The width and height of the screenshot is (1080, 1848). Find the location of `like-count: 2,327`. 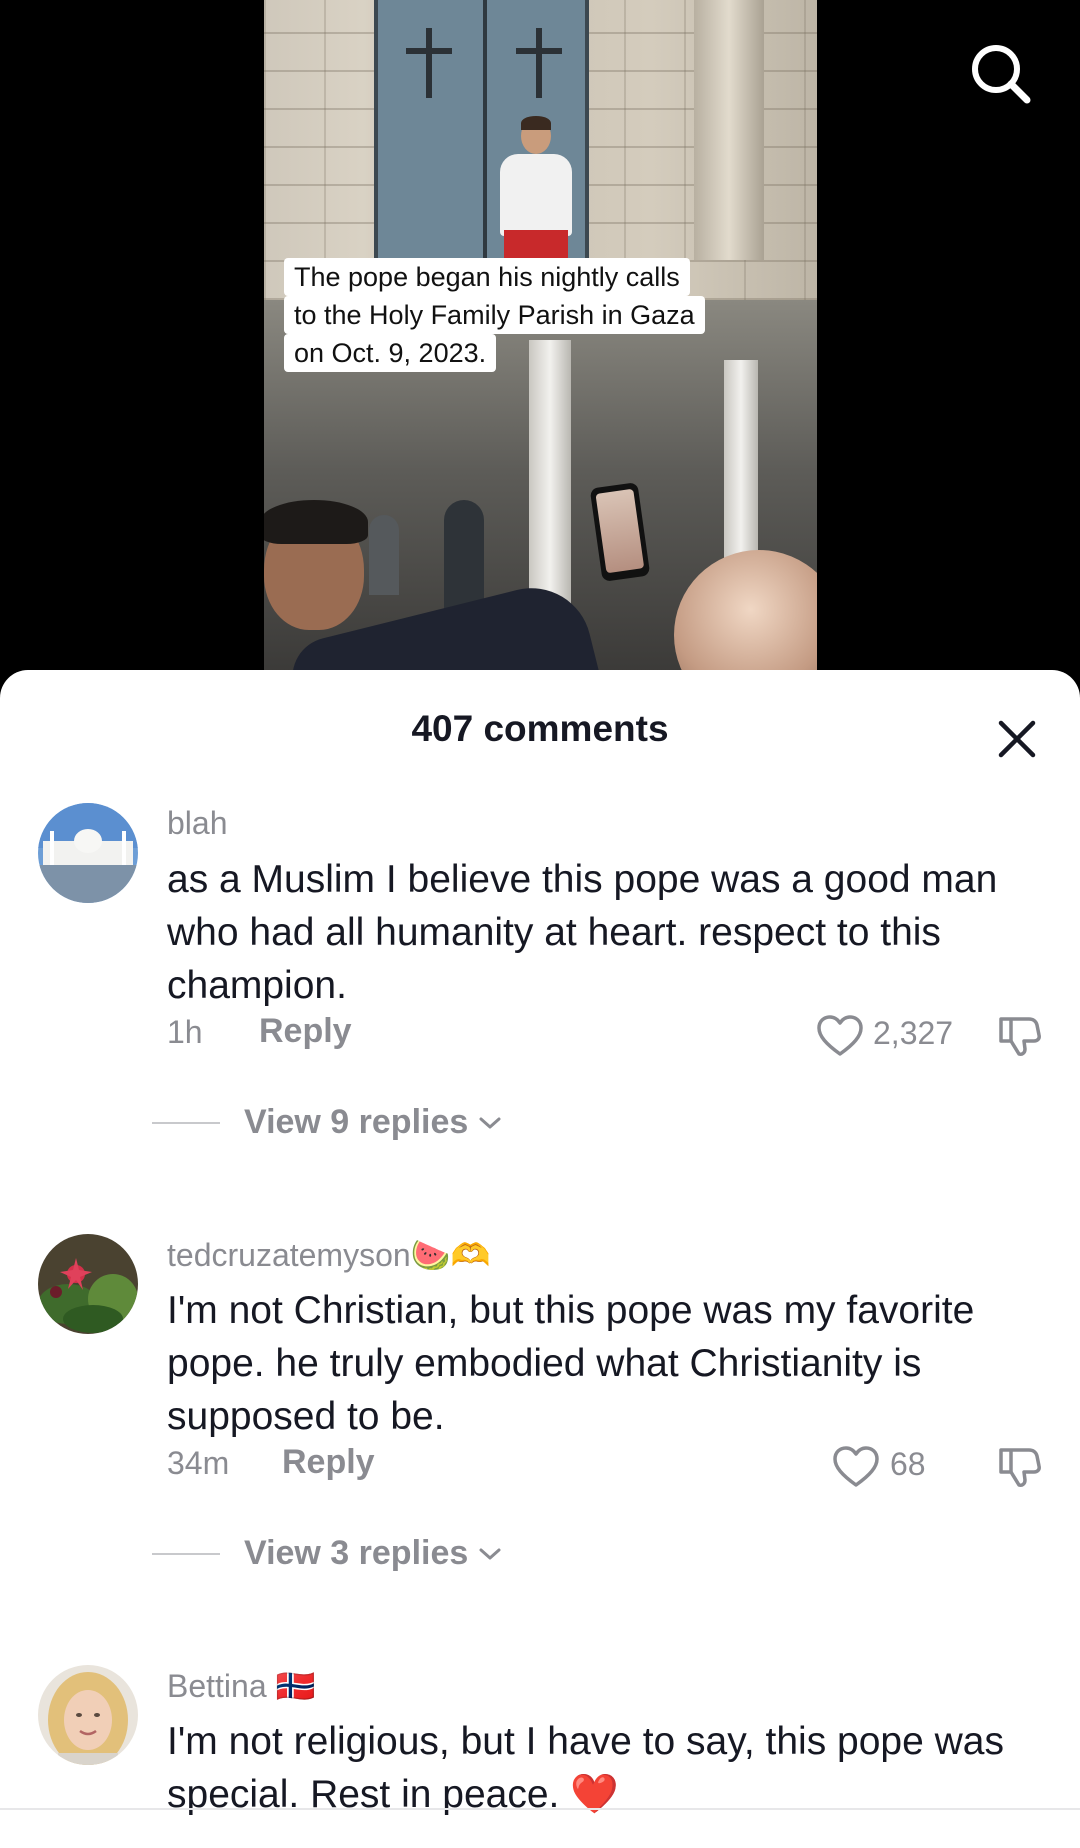

like-count: 2,327 is located at coordinates (913, 1033).